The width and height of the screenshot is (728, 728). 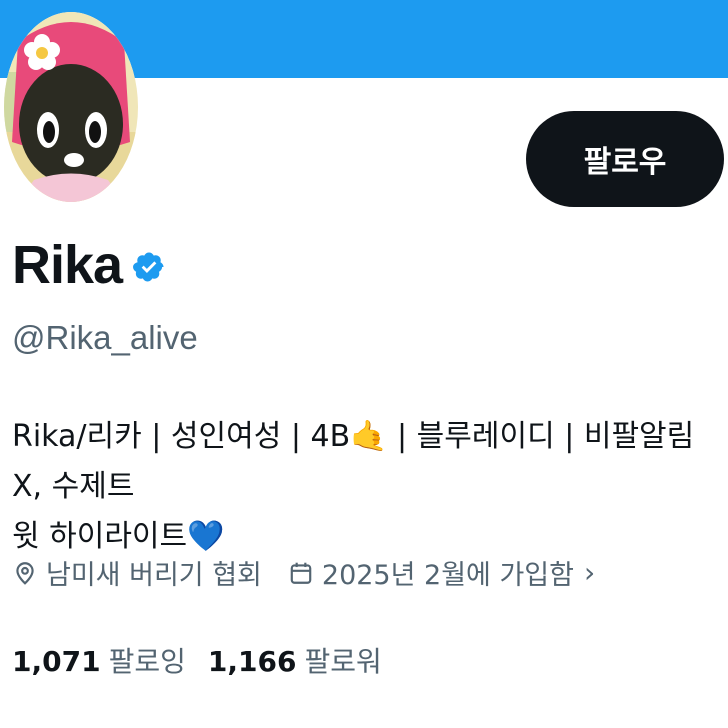 What do you see at coordinates (67, 265) in the screenshot?
I see `display-name: Rika` at bounding box center [67, 265].